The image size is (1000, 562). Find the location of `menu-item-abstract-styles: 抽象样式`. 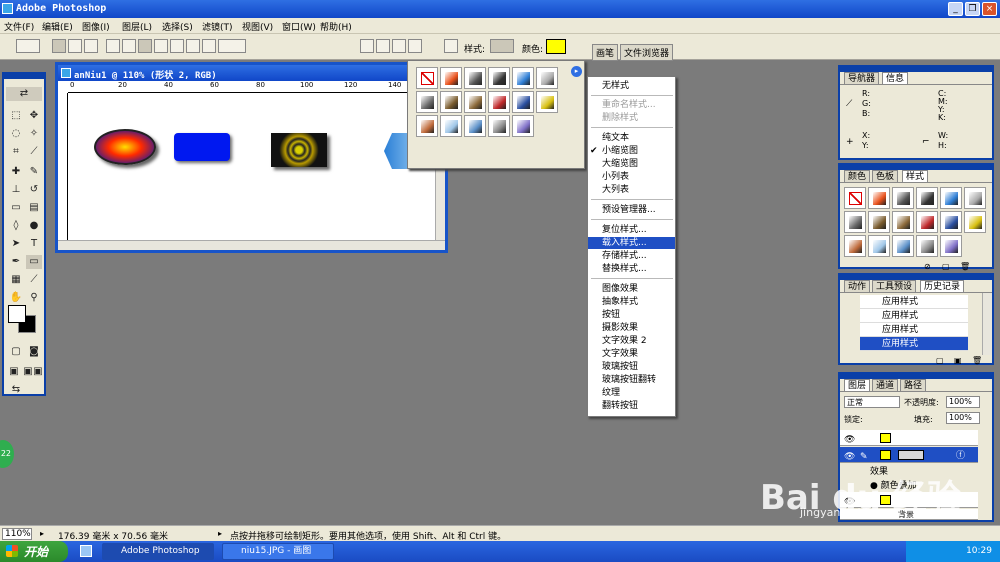

menu-item-abstract-styles: 抽象样式 is located at coordinates (631, 302).